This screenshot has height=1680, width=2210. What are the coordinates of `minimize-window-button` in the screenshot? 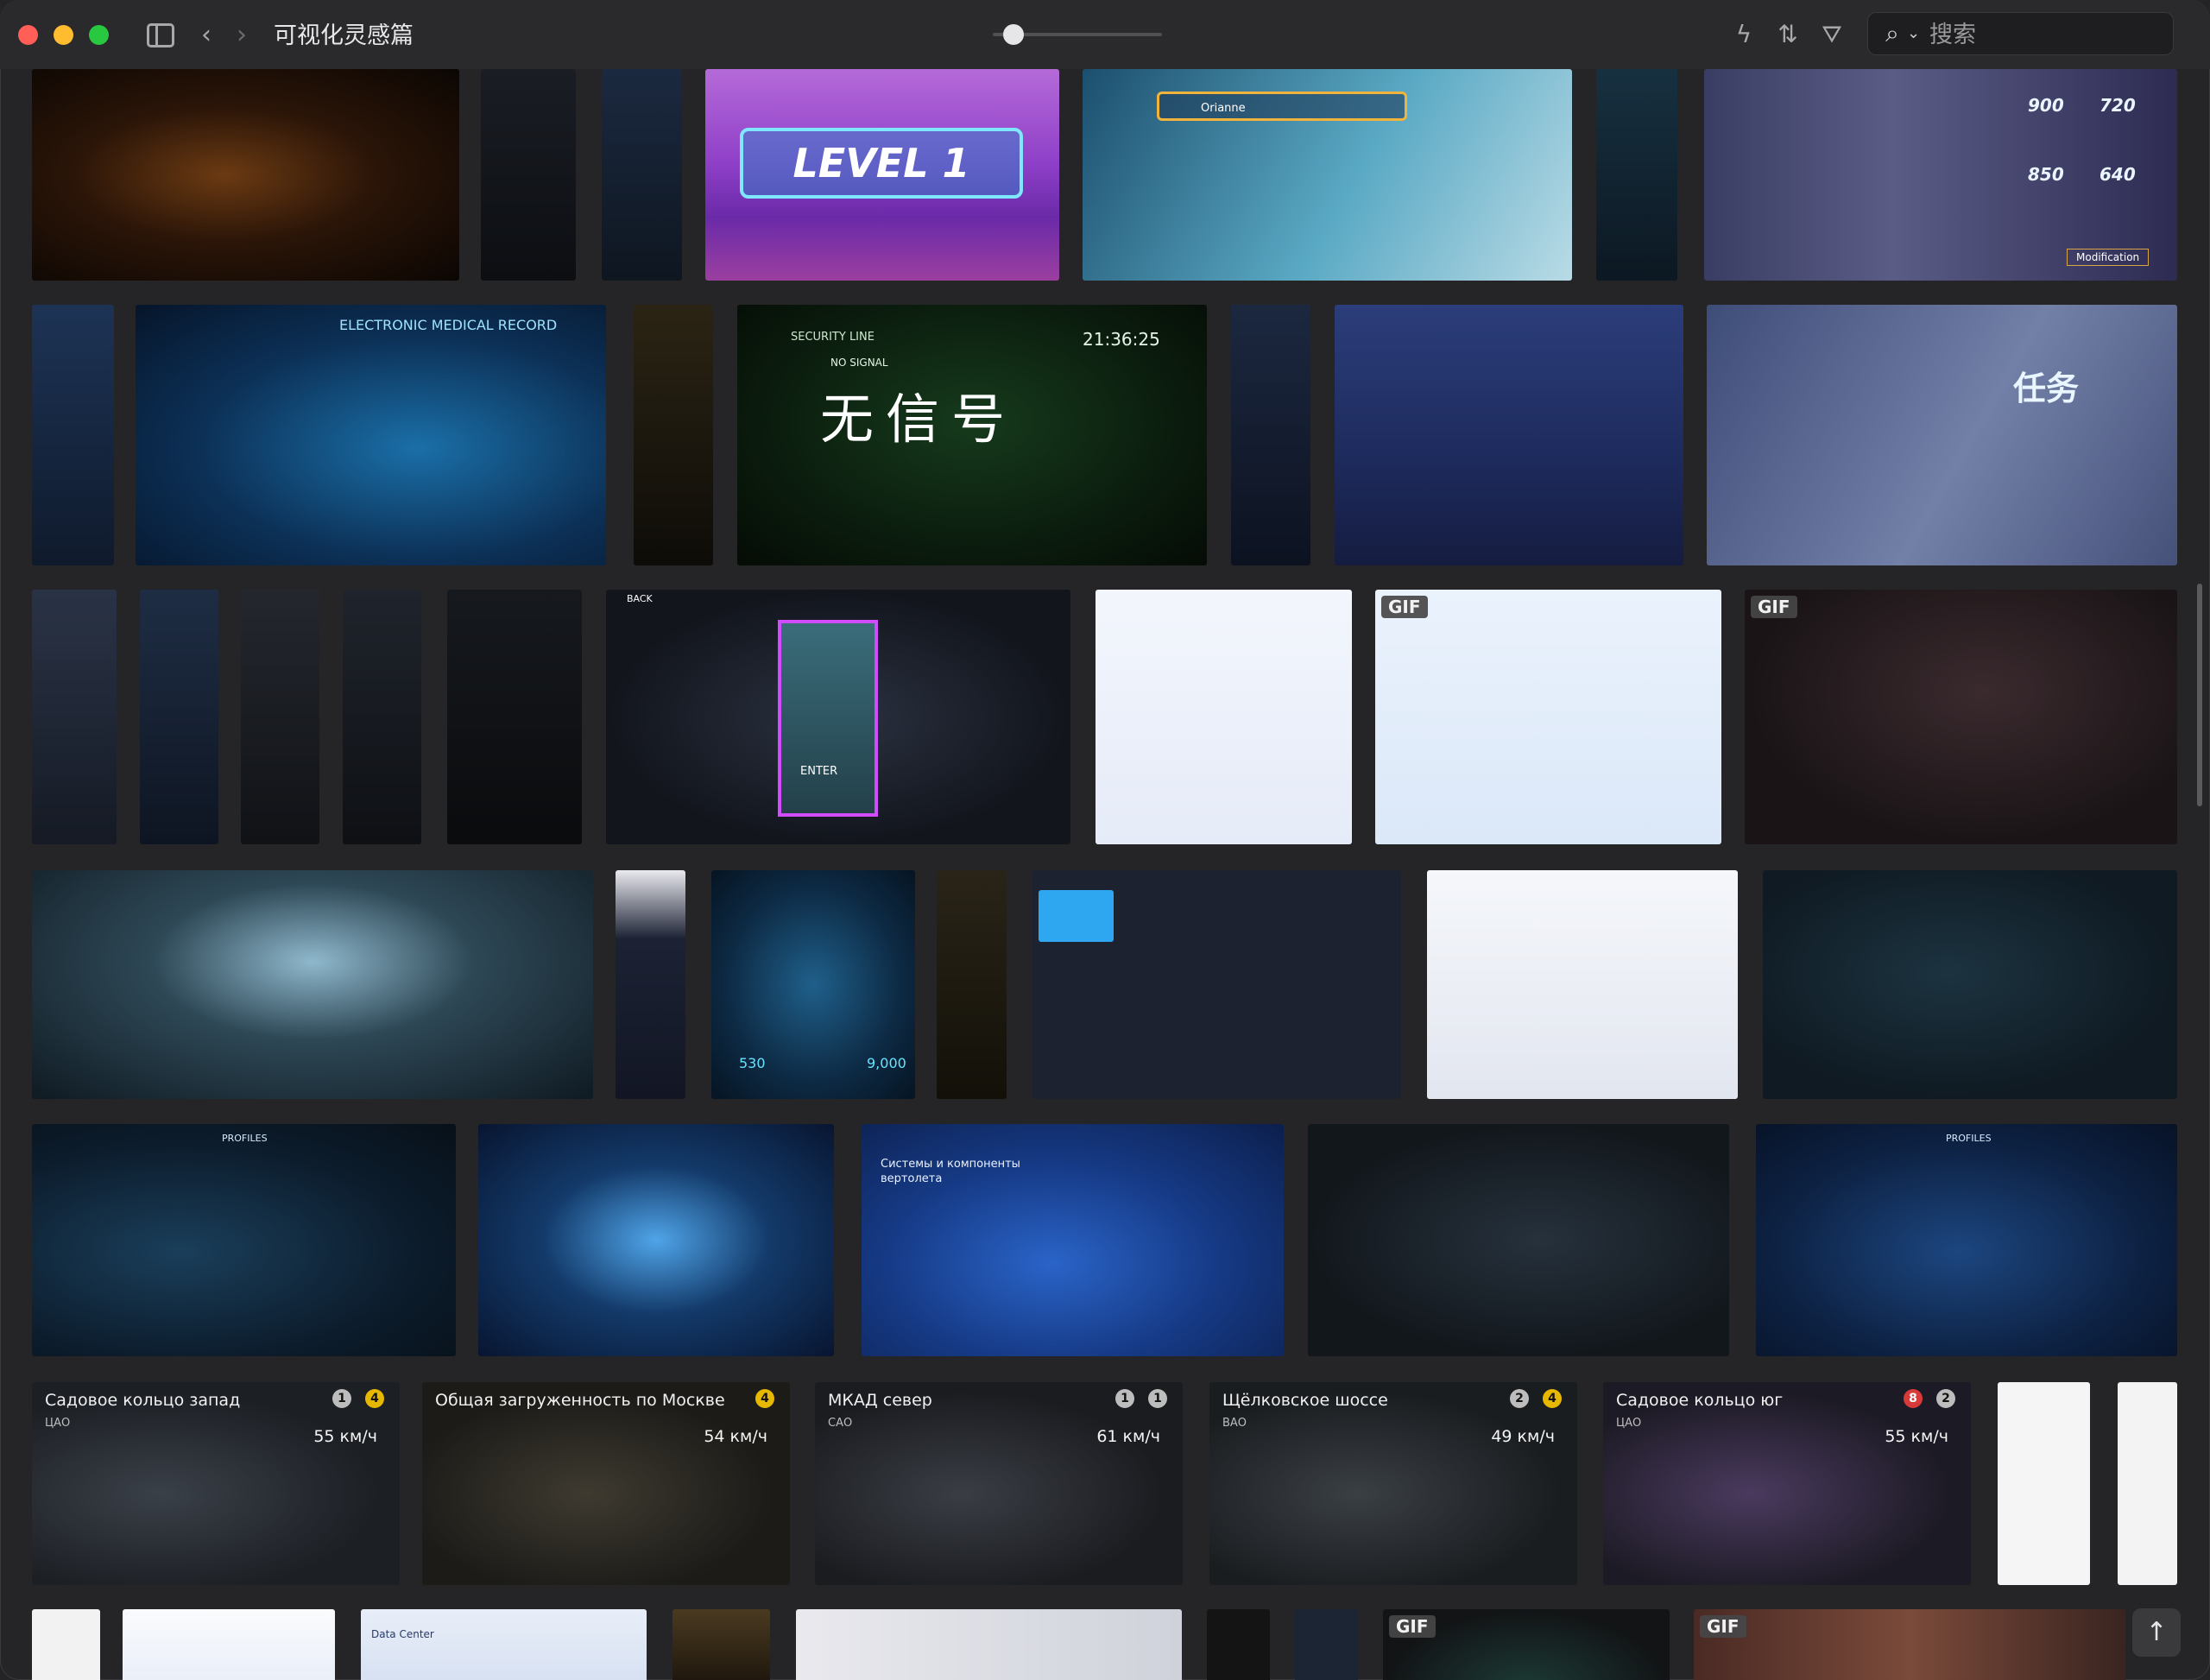 It's located at (64, 35).